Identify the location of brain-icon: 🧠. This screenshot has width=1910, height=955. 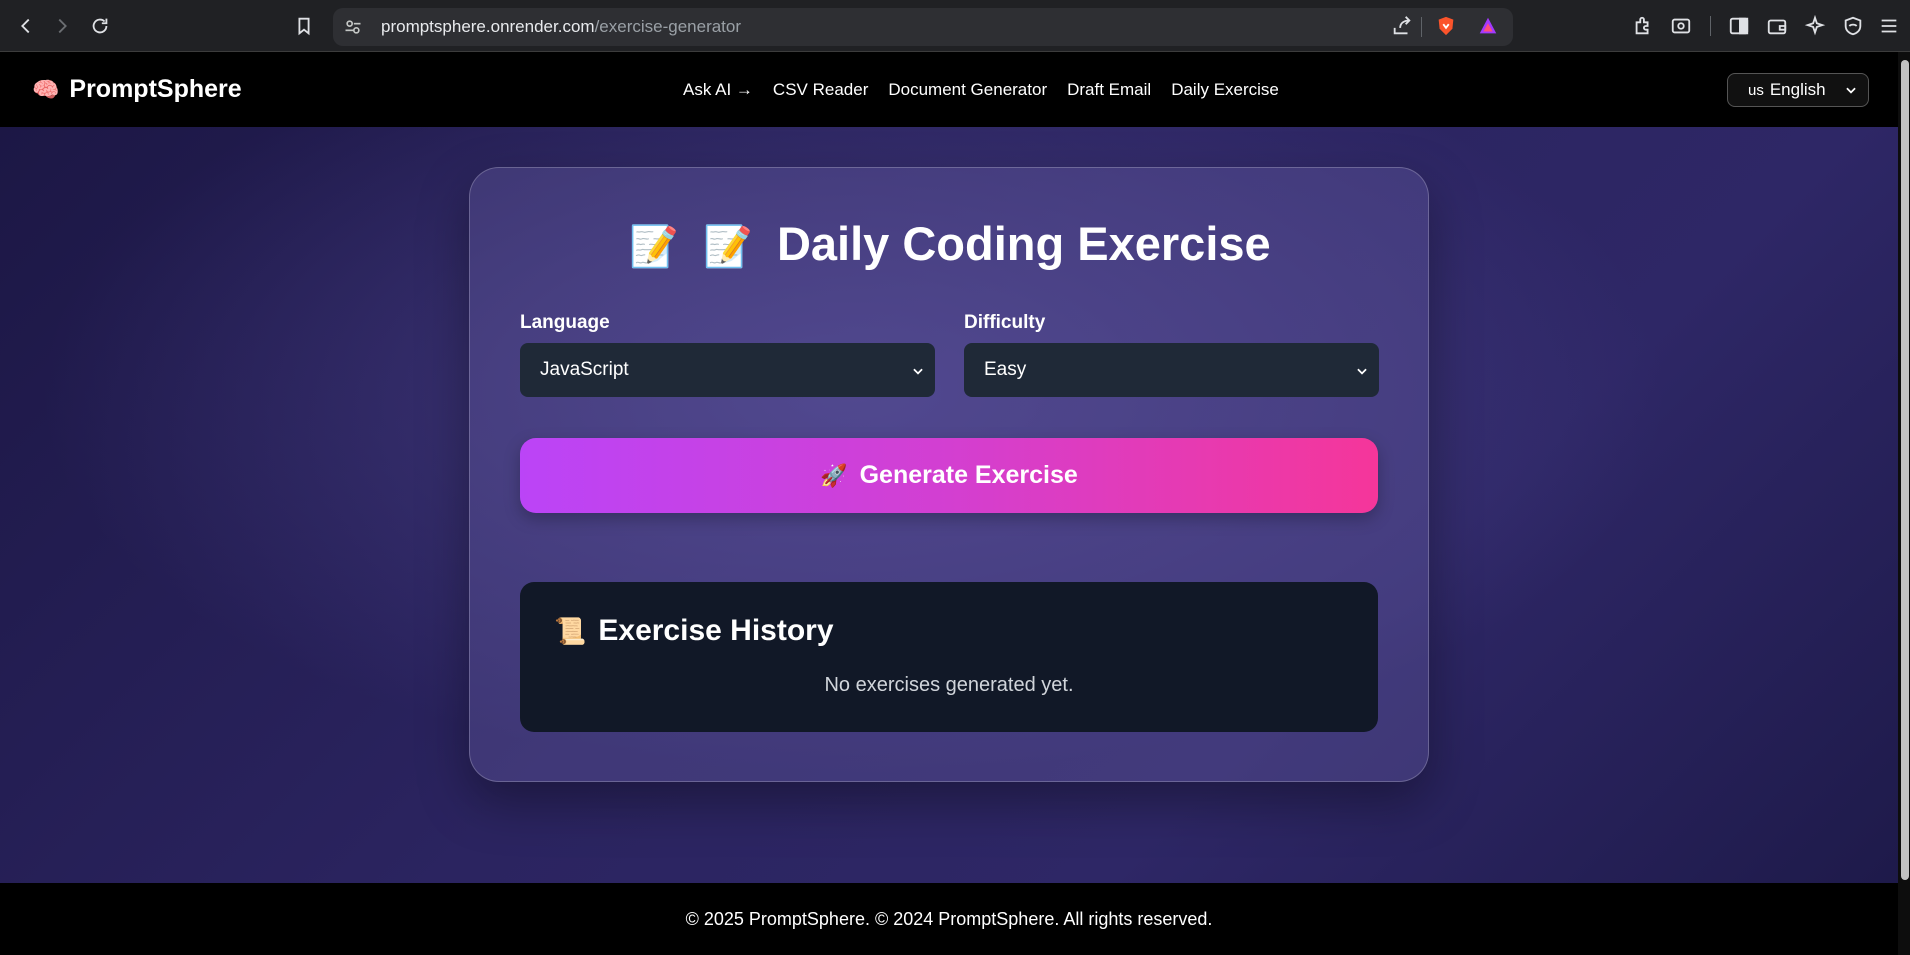
(46, 89).